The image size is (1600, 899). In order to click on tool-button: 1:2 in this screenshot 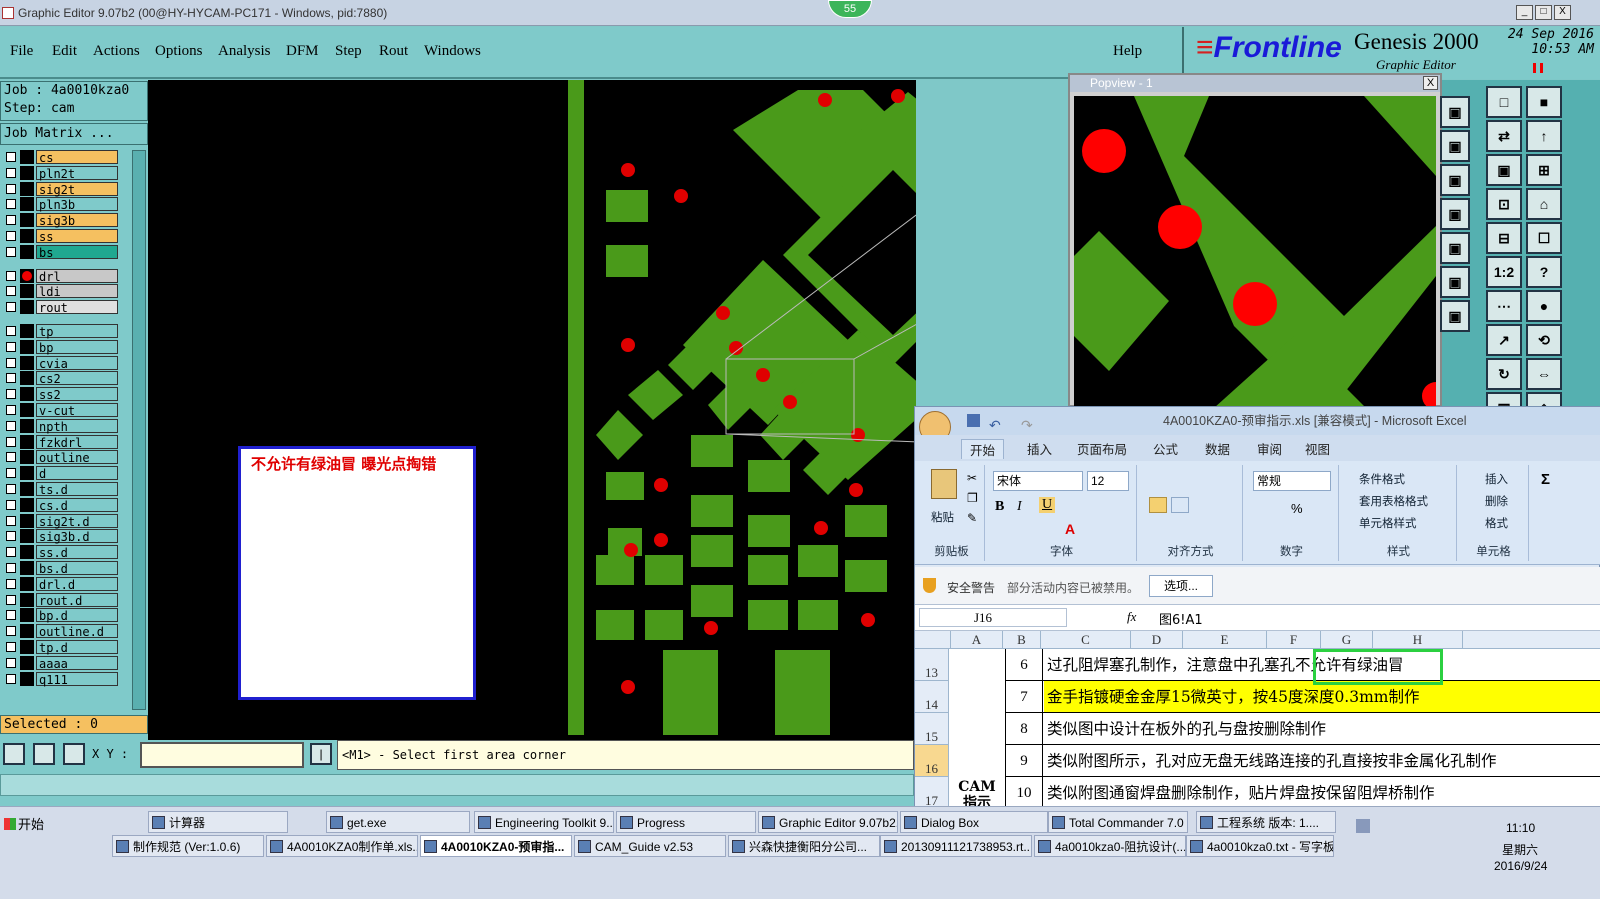, I will do `click(1504, 272)`.